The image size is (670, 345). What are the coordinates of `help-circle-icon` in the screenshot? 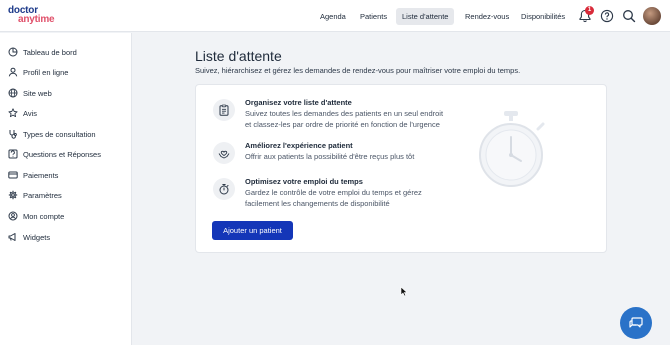 It's located at (607, 16).